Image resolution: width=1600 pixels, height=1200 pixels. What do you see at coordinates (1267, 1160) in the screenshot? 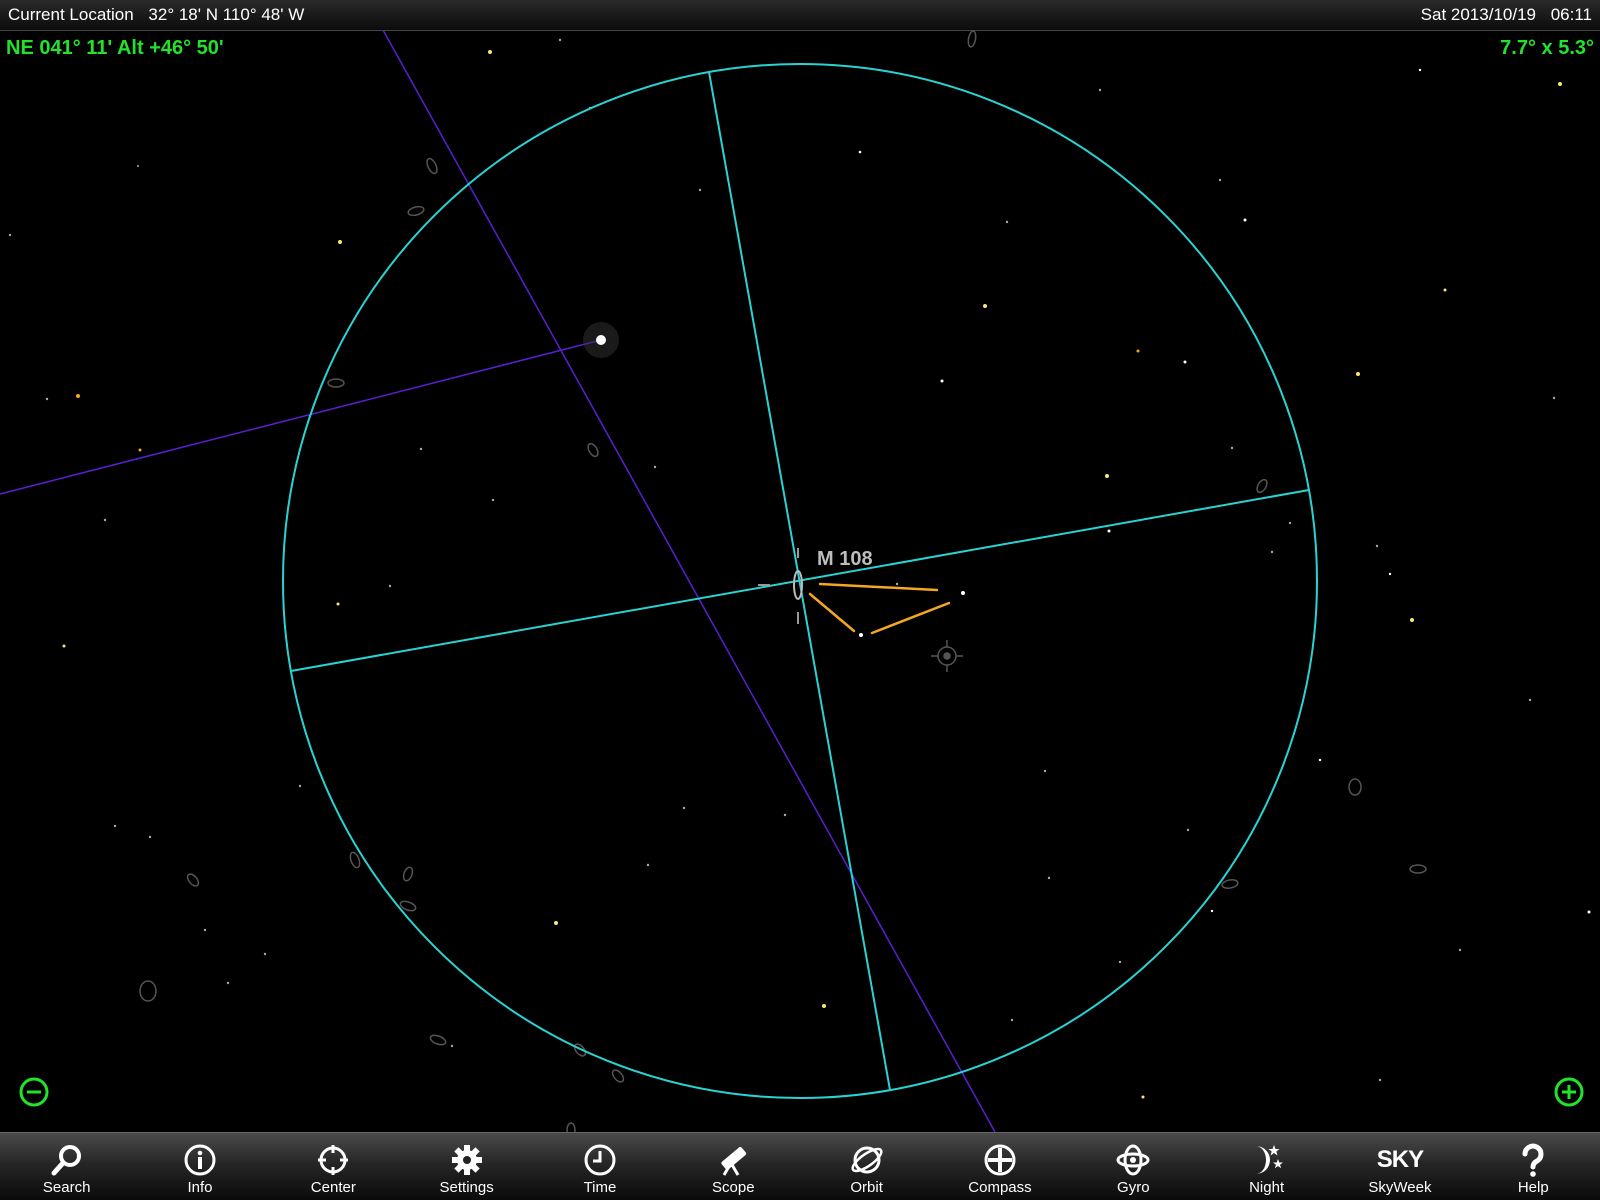
I see `moon-stars-icon` at bounding box center [1267, 1160].